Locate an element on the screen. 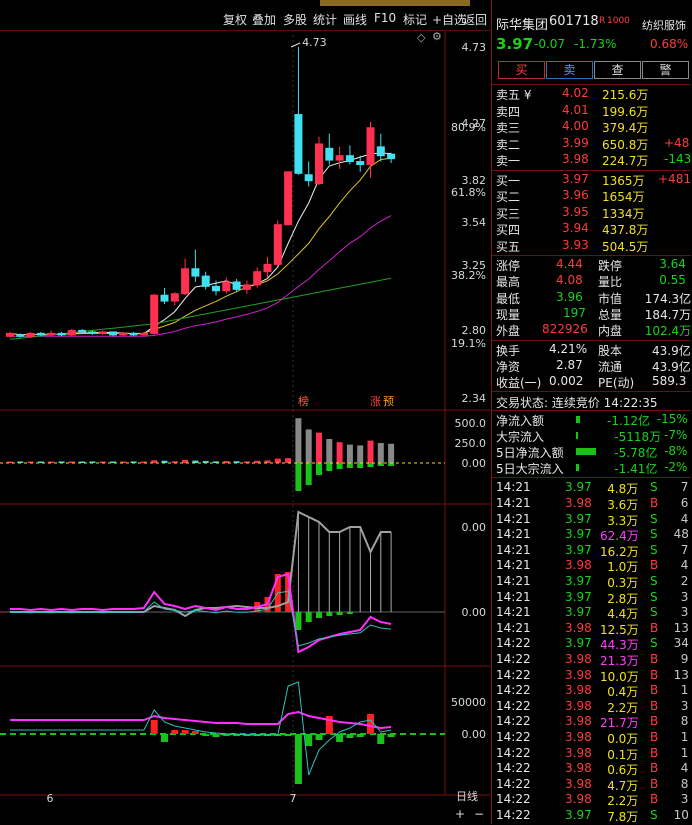 Image resolution: width=692 pixels, height=825 pixels. diamond-icon: ◇ is located at coordinates (421, 37).